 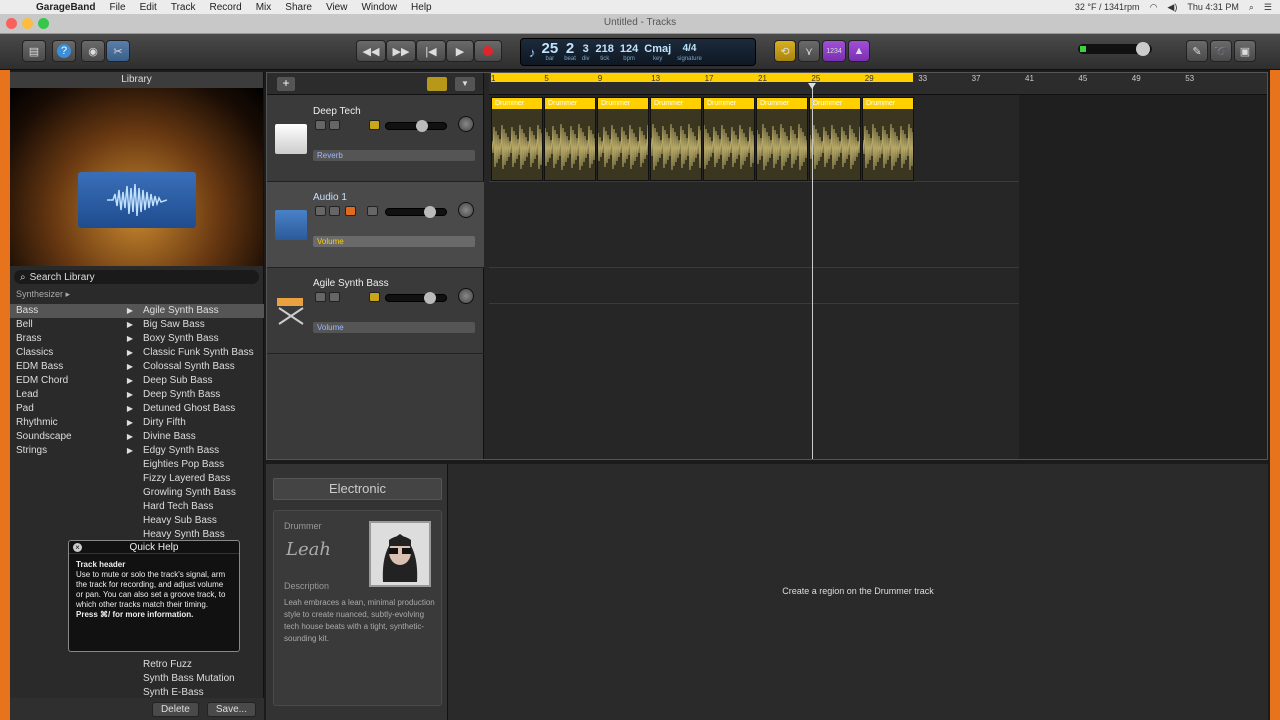 What do you see at coordinates (73, 451) in the screenshot?
I see `category-item: Strings ▶` at bounding box center [73, 451].